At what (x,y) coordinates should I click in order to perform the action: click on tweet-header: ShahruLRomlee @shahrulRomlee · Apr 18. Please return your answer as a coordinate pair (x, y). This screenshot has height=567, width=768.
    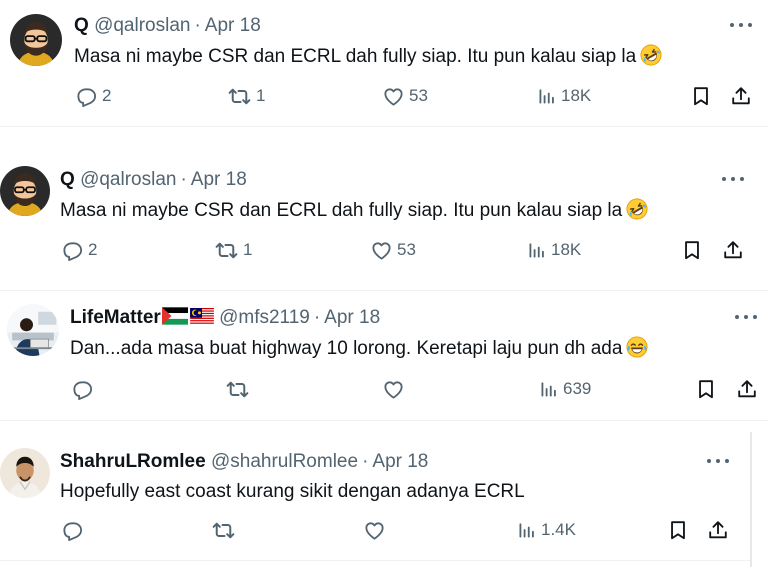
    Looking at the image, I should click on (244, 462).